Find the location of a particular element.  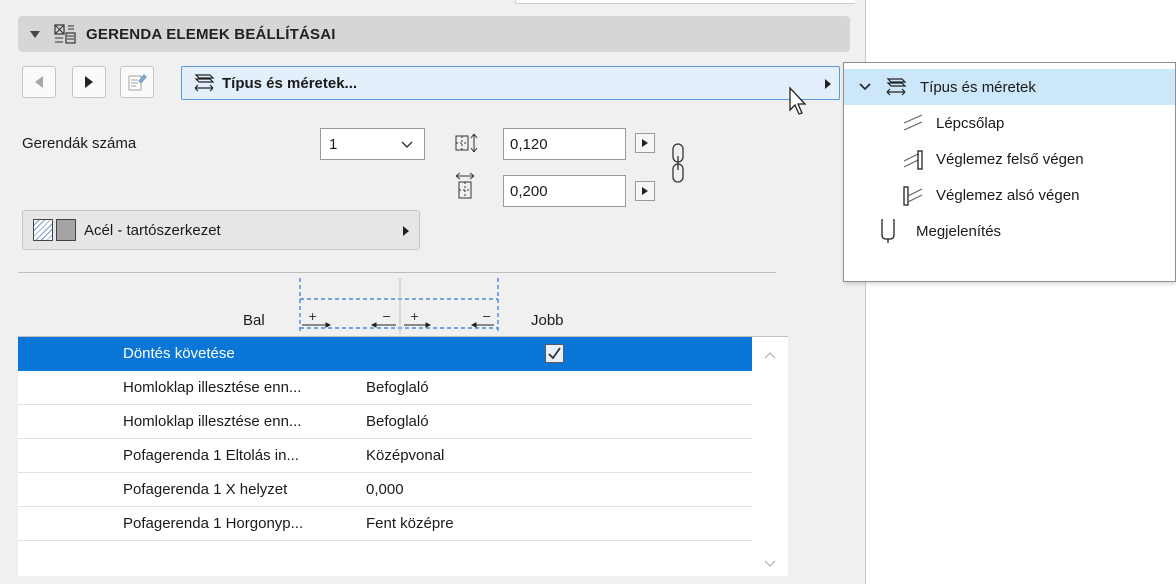

previous-button is located at coordinates (39, 82).